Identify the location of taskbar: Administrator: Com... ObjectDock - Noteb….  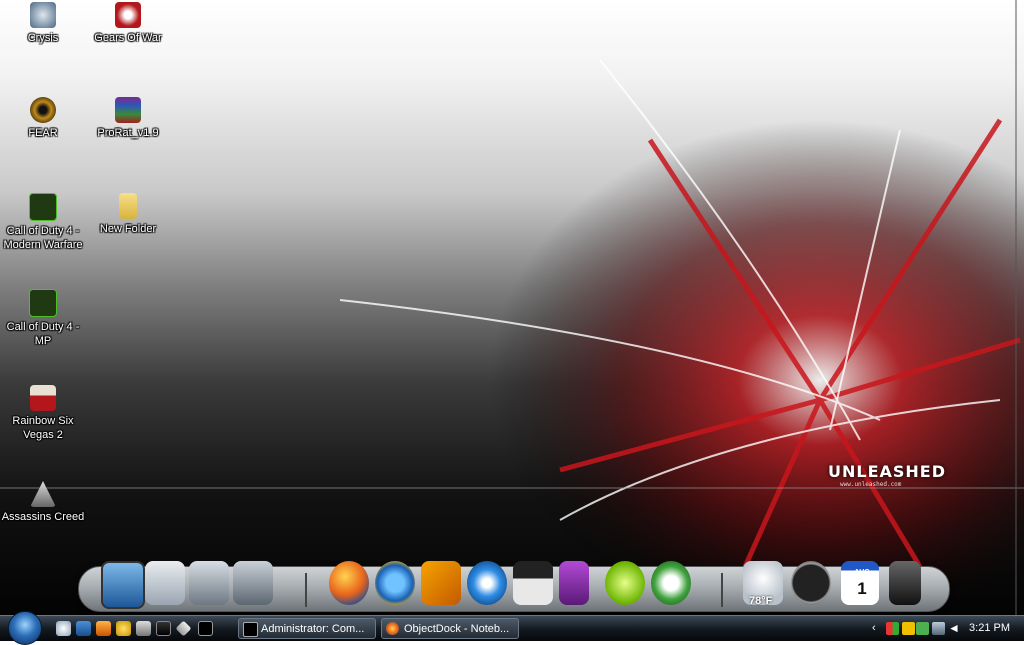
(512, 628).